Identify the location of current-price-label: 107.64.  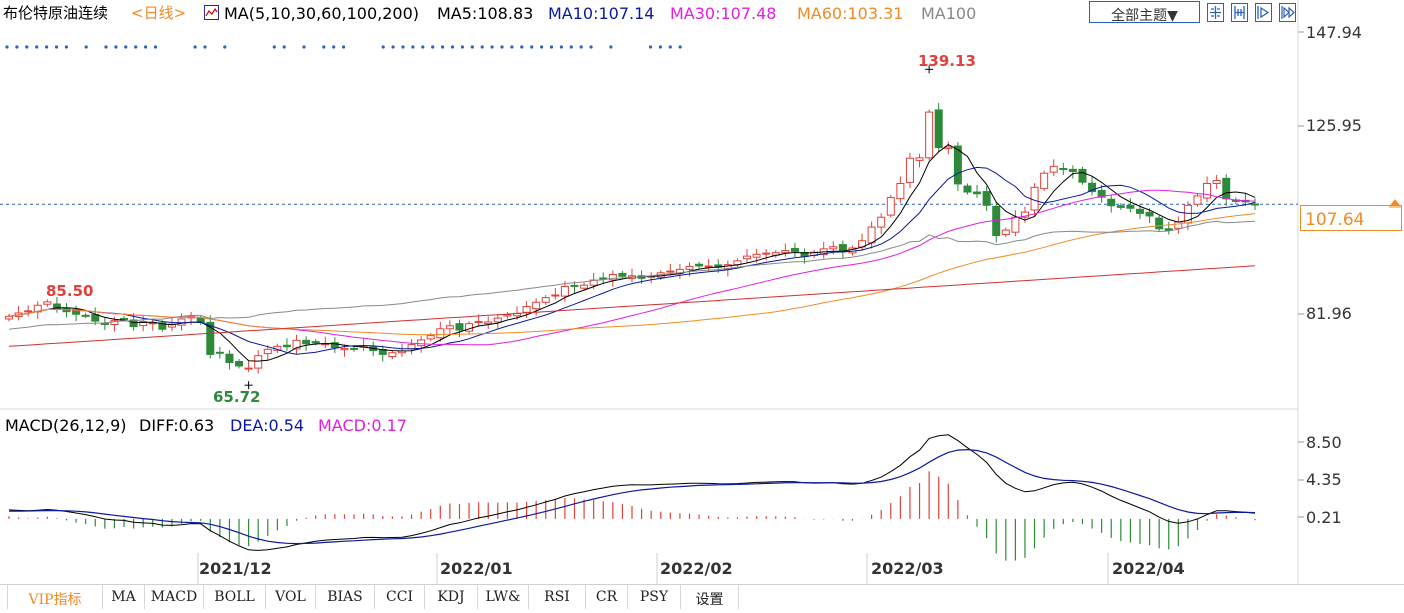
(1351, 218).